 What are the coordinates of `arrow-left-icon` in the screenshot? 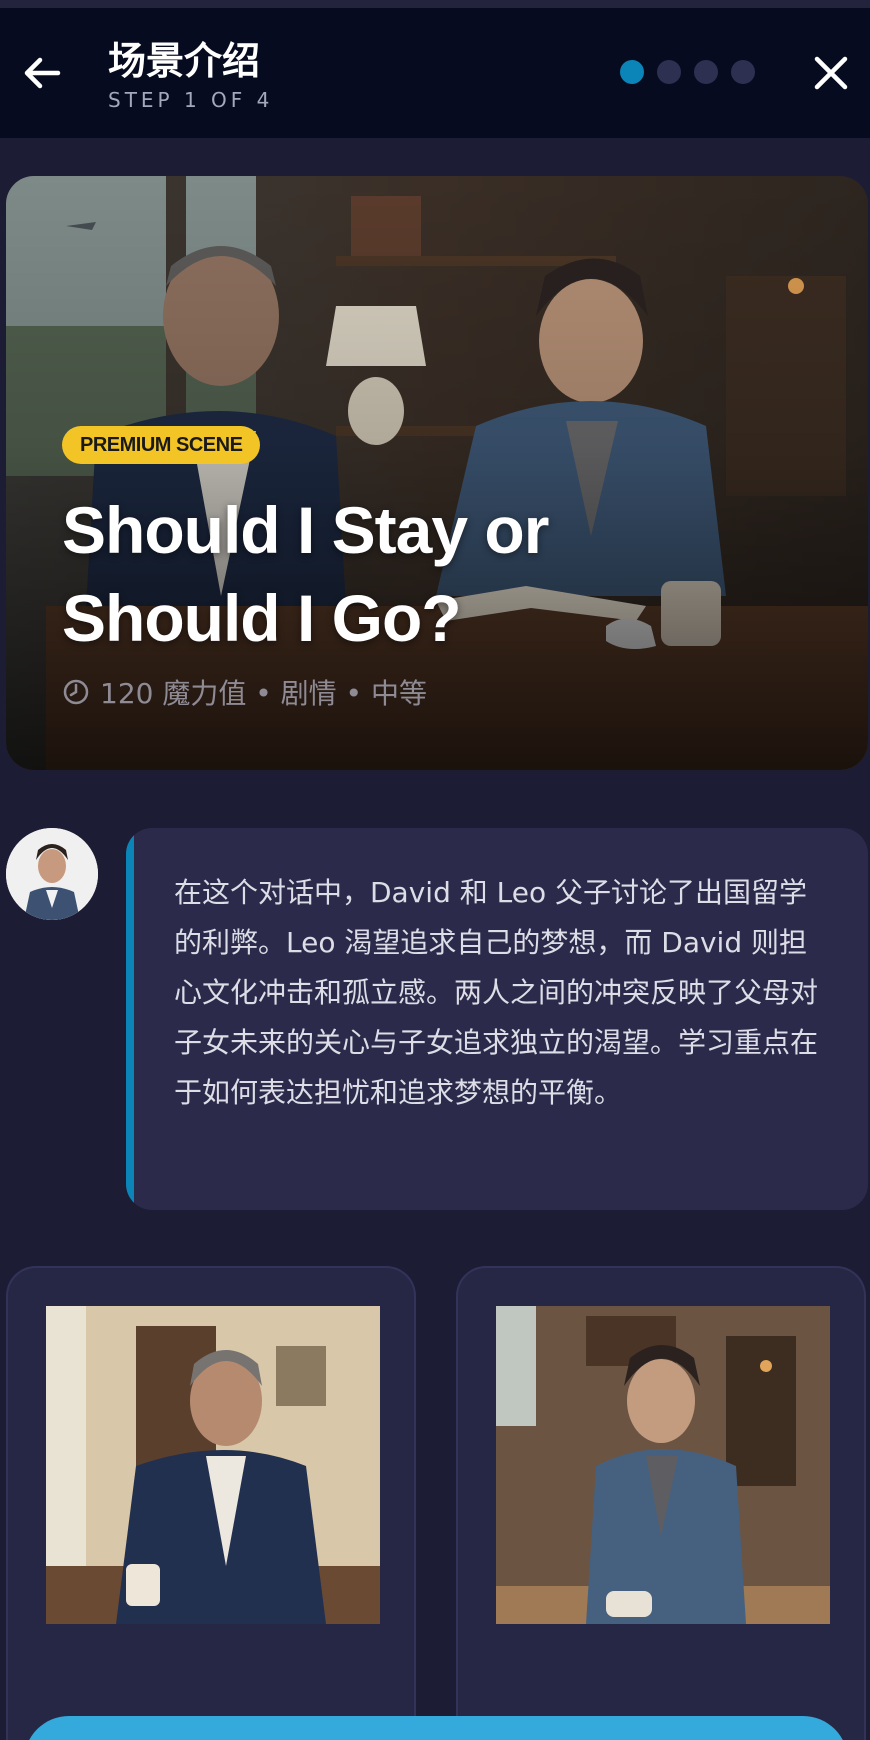 It's located at (42, 73).